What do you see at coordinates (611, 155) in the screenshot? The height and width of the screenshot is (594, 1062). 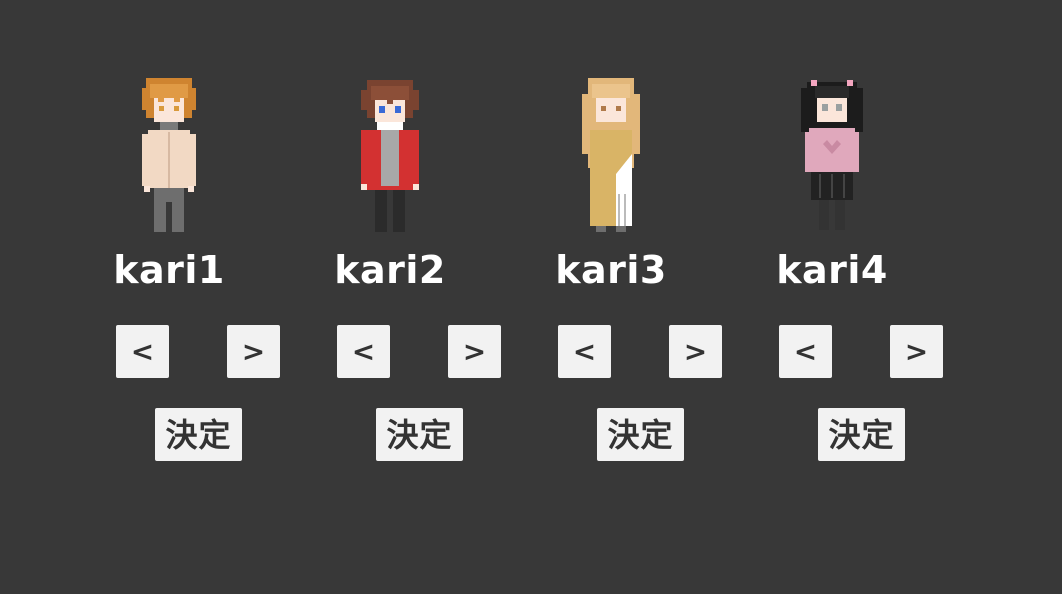 I see `character-sprite-kari3` at bounding box center [611, 155].